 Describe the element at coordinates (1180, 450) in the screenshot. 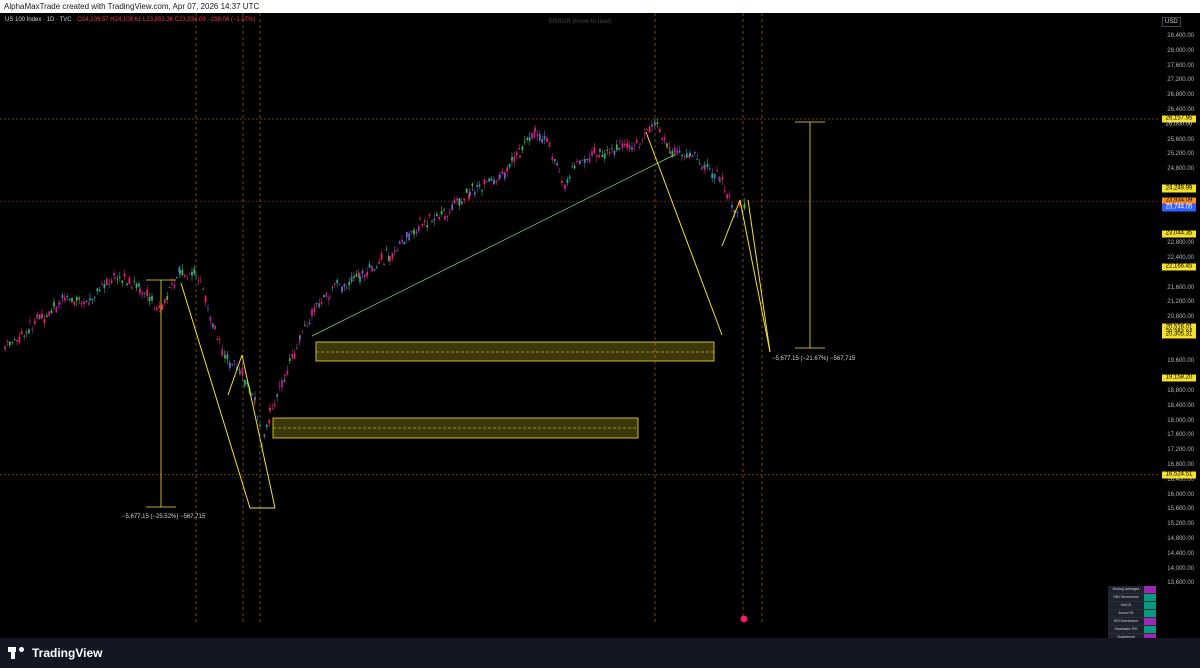

I see `price-tick: 17,200.00` at that location.